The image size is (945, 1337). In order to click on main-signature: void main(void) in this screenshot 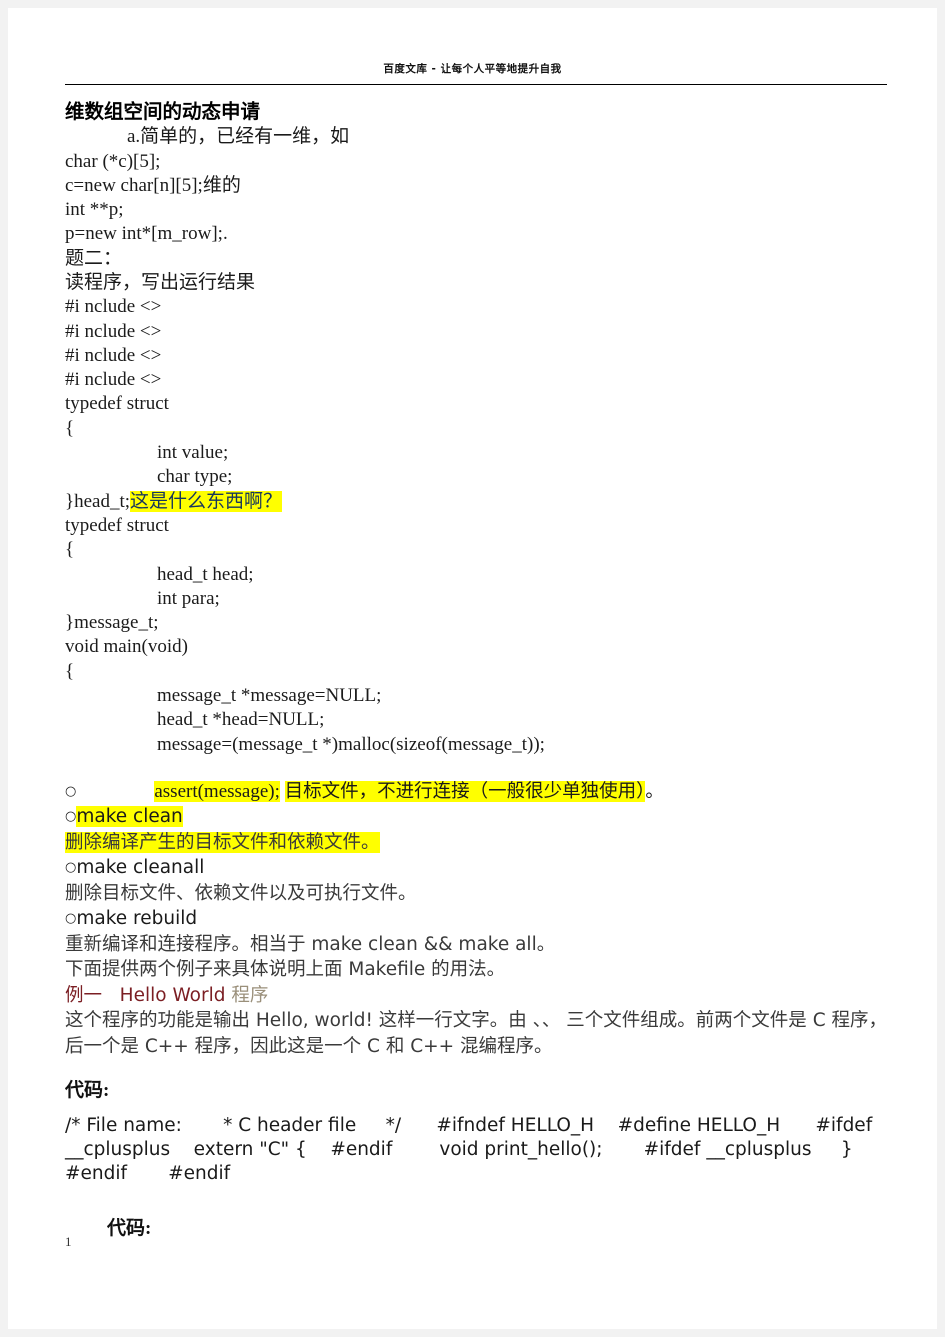, I will do `click(126, 647)`.